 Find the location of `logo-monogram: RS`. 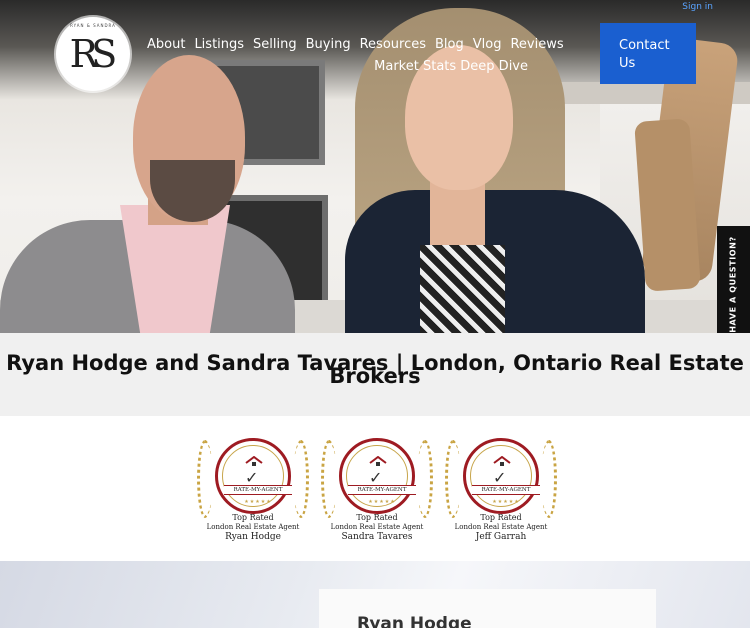

logo-monogram: RS is located at coordinates (93, 54).